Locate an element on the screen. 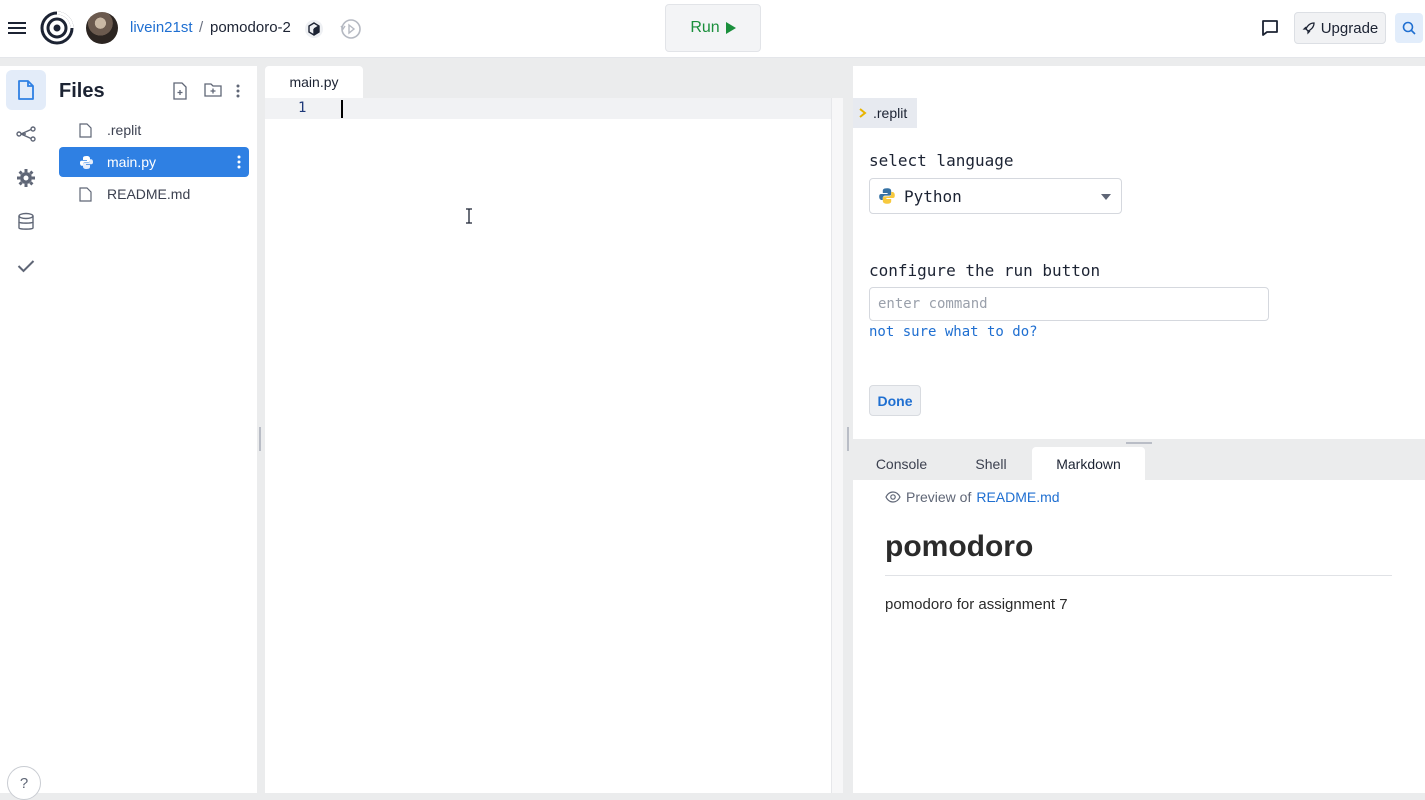  file-kebab-icon is located at coordinates (239, 162).